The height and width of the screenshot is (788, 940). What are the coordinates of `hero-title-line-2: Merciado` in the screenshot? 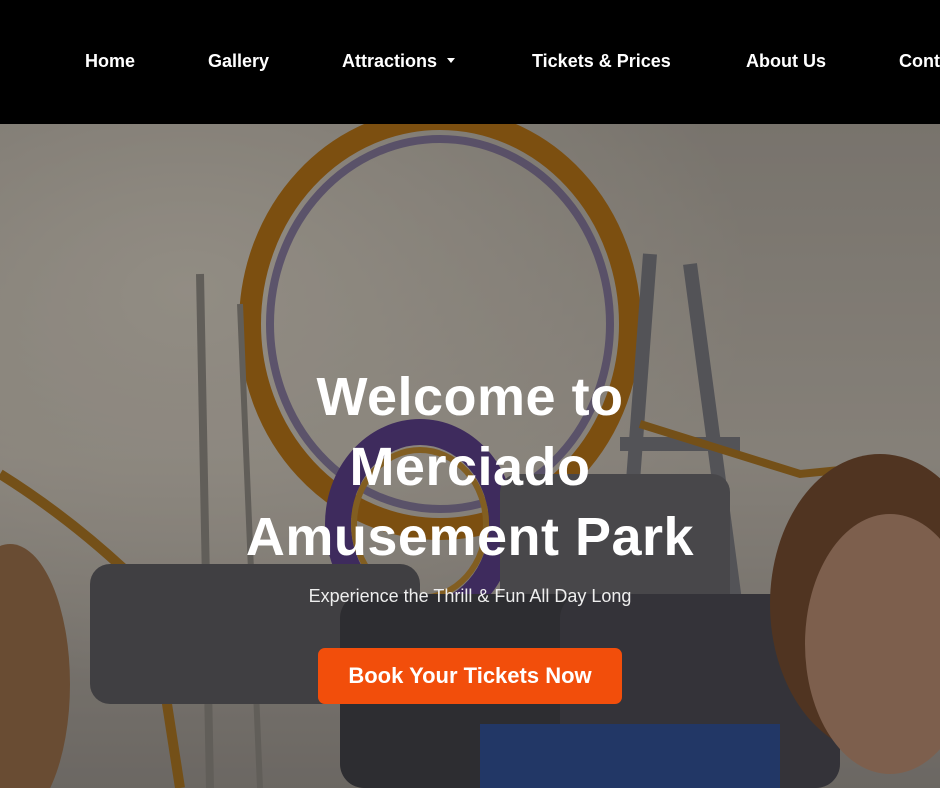 It's located at (470, 467).